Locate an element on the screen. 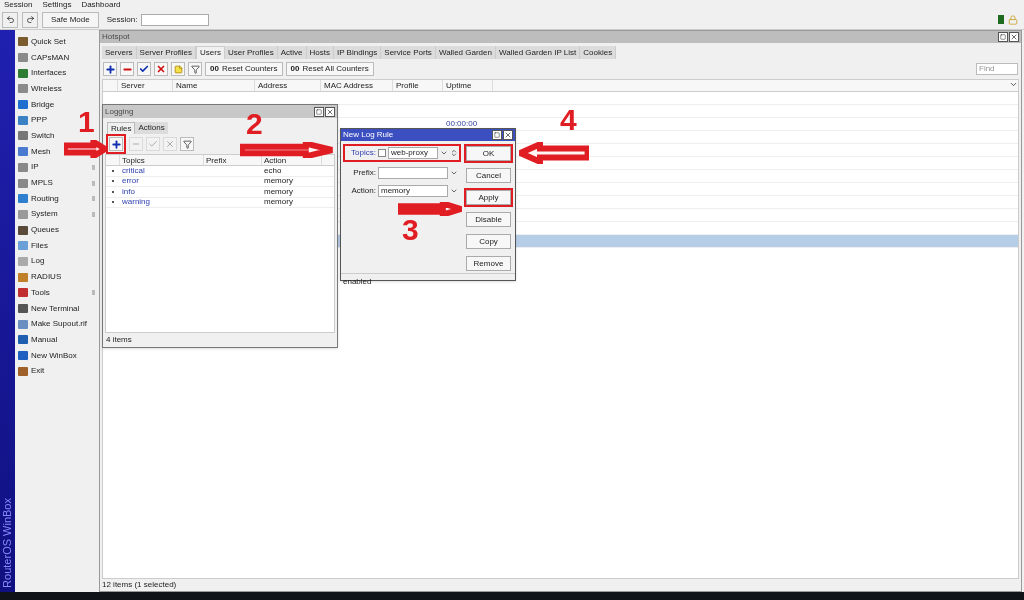 The image size is (1024, 600). up-down-icon is located at coordinates (454, 153).